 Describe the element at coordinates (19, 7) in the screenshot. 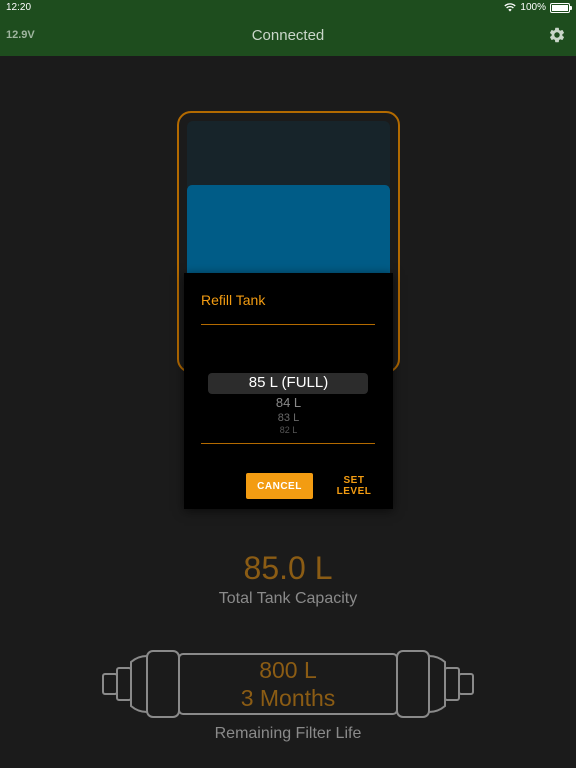

I see `status-time: 12:20` at that location.